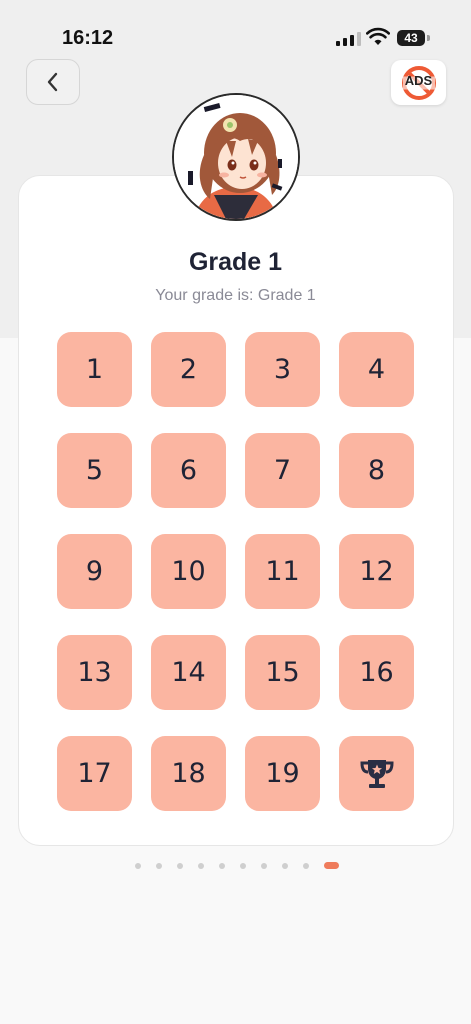 The image size is (471, 1024). I want to click on level-tile-13: 13, so click(94, 672).